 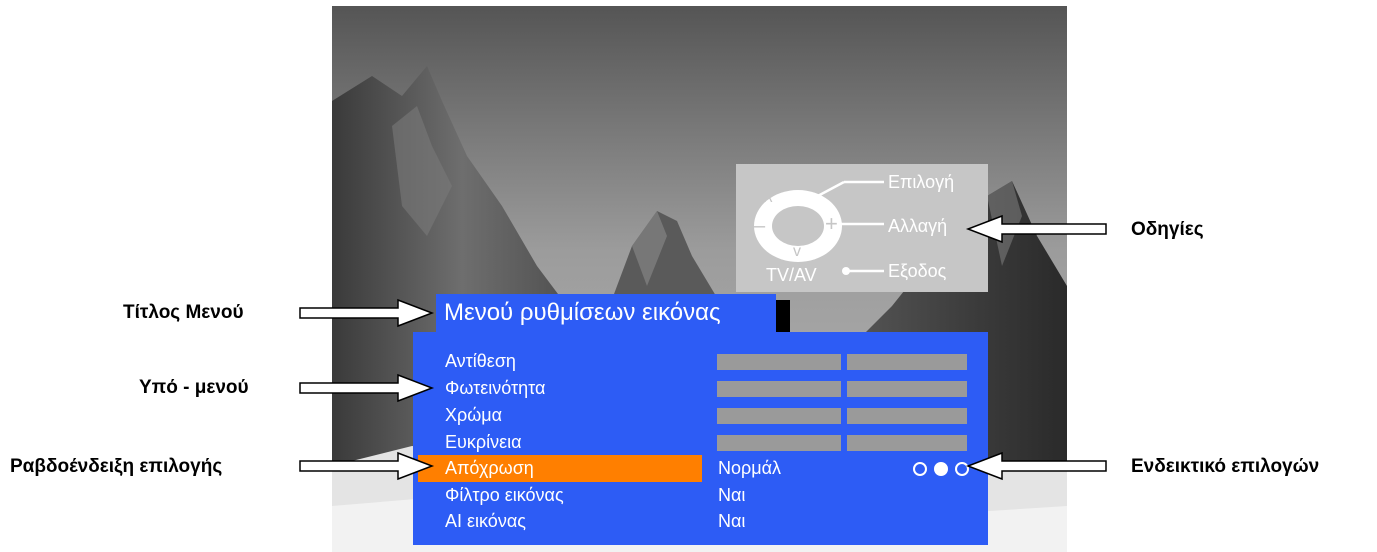 I want to click on annotation-selection-bar: Ραβδοένδειξη επιλογής, so click(x=116, y=466).